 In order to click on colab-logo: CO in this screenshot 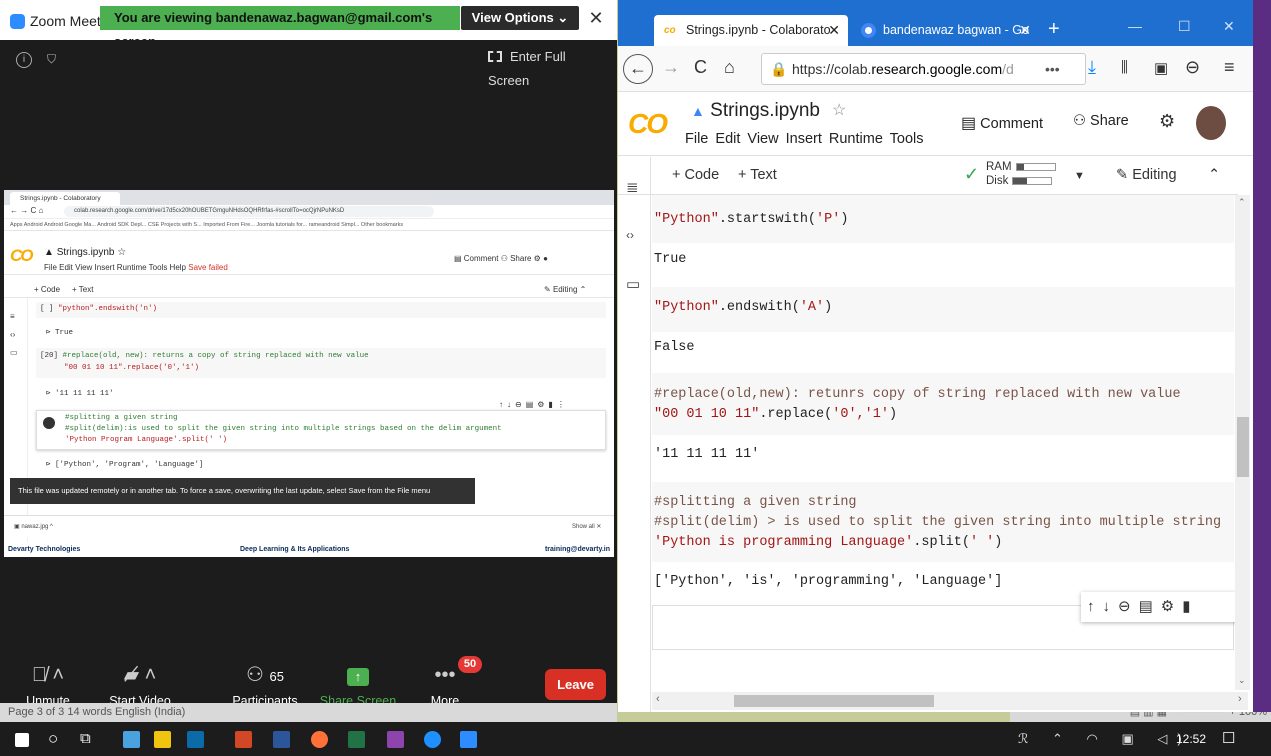, I will do `click(648, 124)`.